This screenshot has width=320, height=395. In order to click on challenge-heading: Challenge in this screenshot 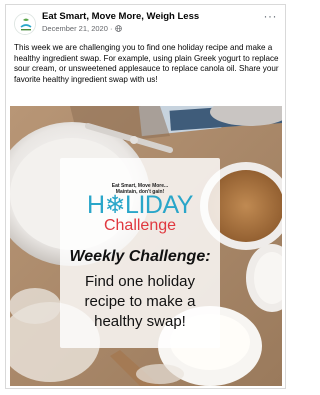, I will do `click(140, 225)`.